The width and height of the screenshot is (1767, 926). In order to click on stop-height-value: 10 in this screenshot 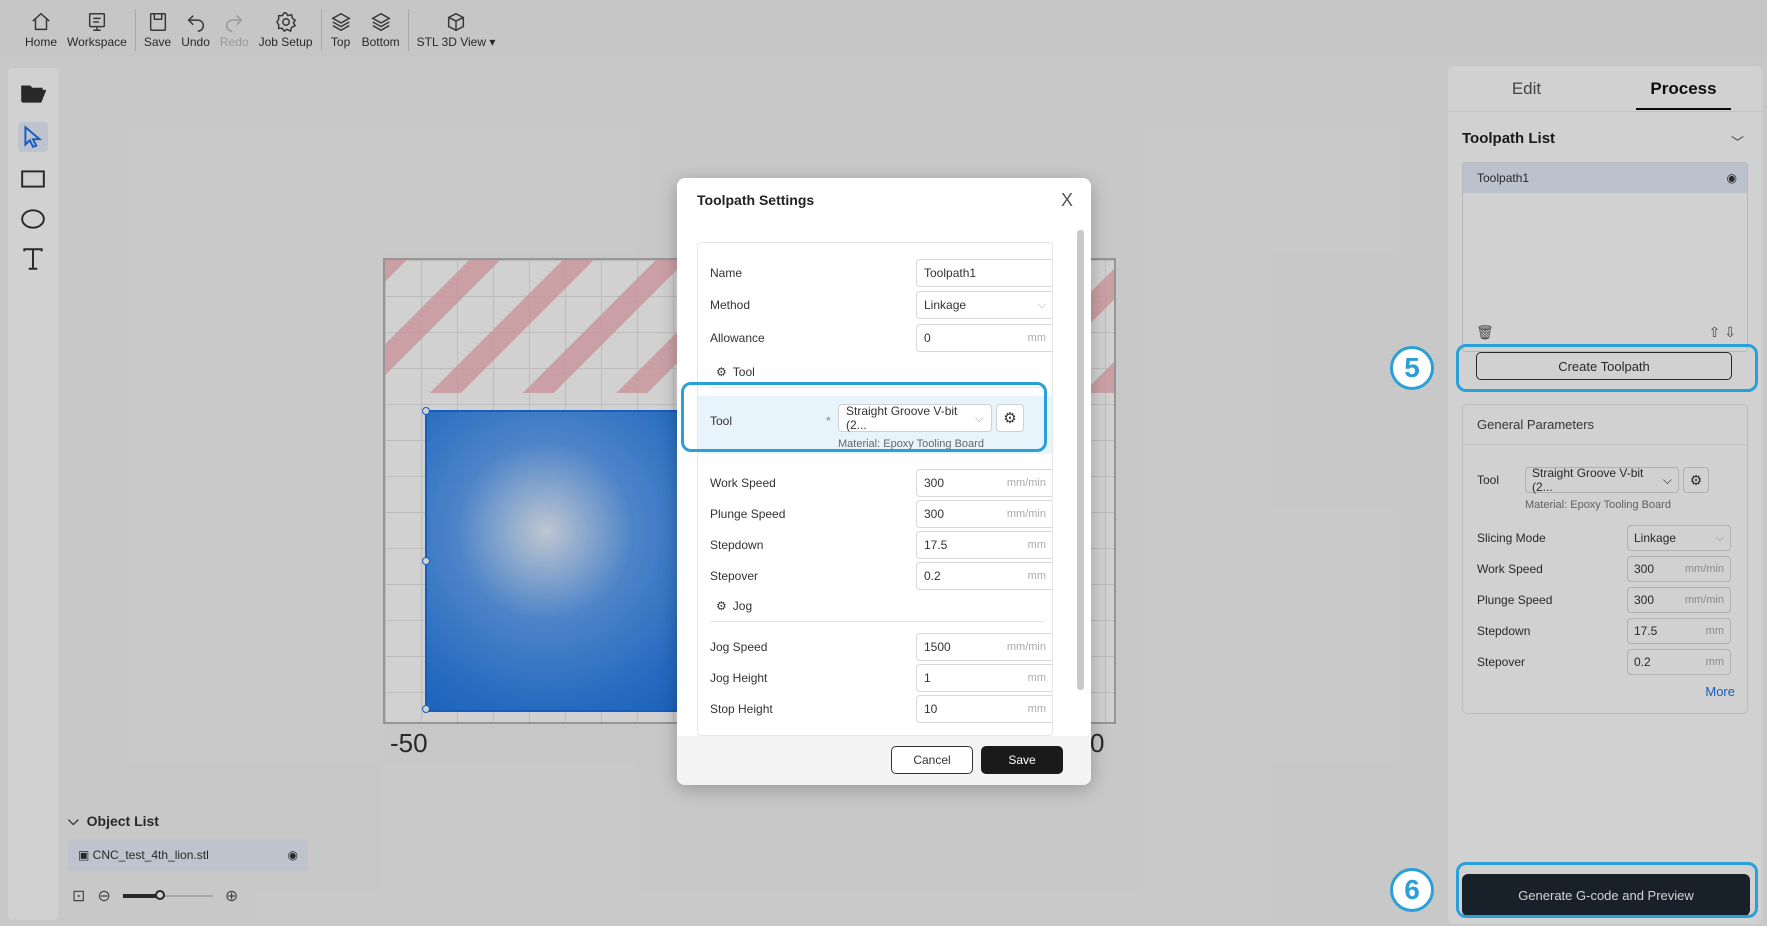, I will do `click(931, 709)`.